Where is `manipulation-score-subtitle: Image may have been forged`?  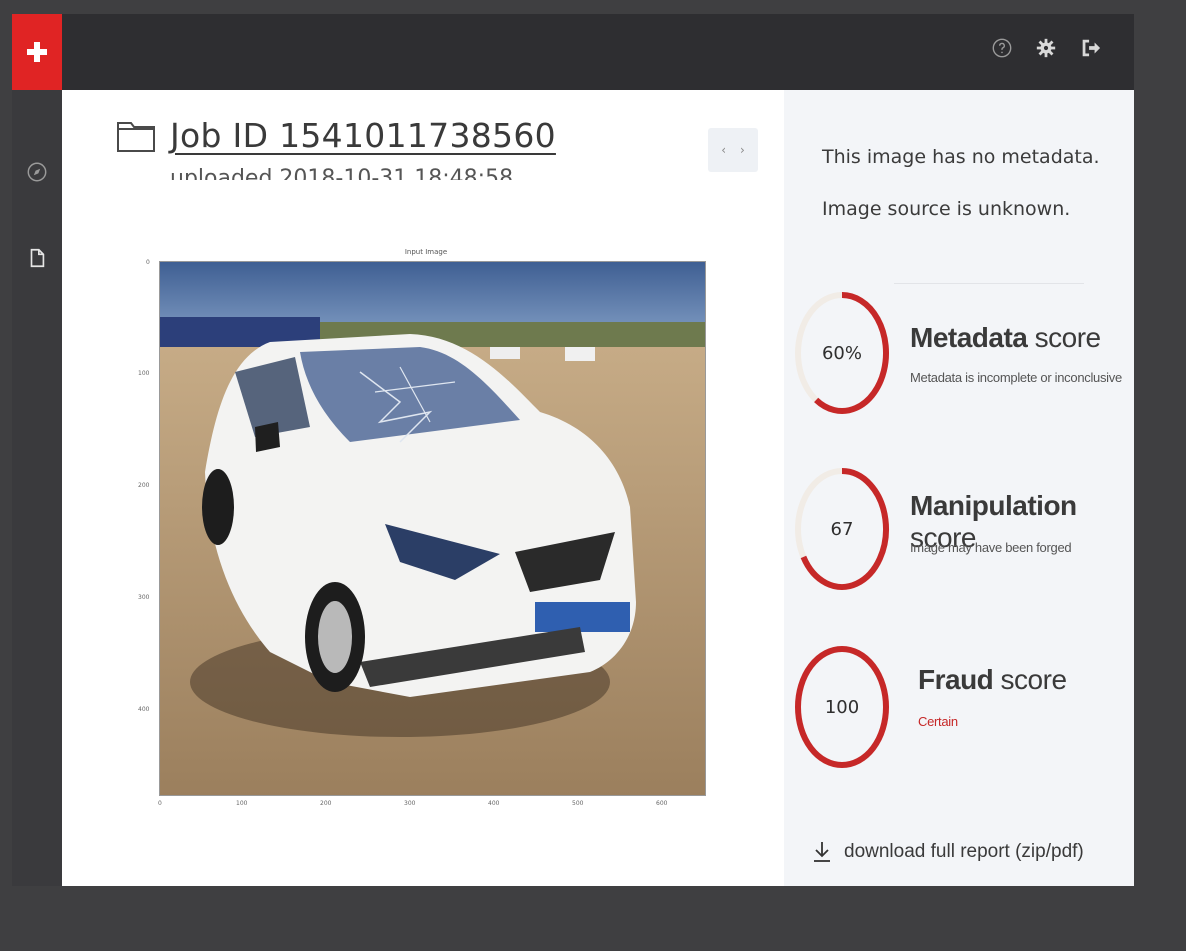
manipulation-score-subtitle: Image may have been forged is located at coordinates (991, 547).